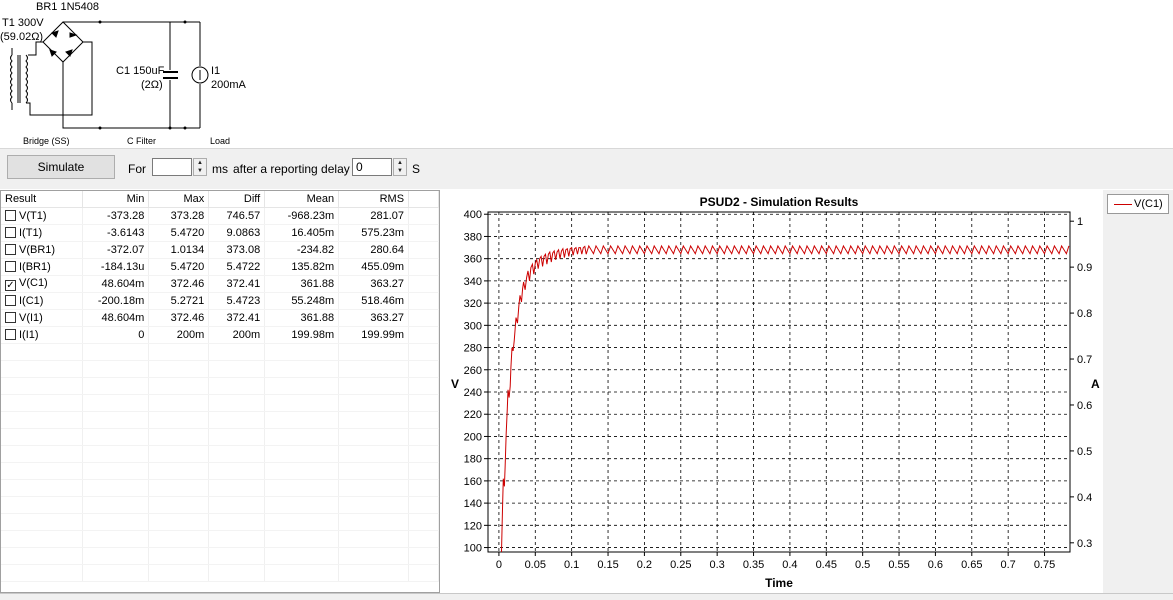 This screenshot has height=600, width=1173. I want to click on row-result-cell: I(C1), so click(42, 301).